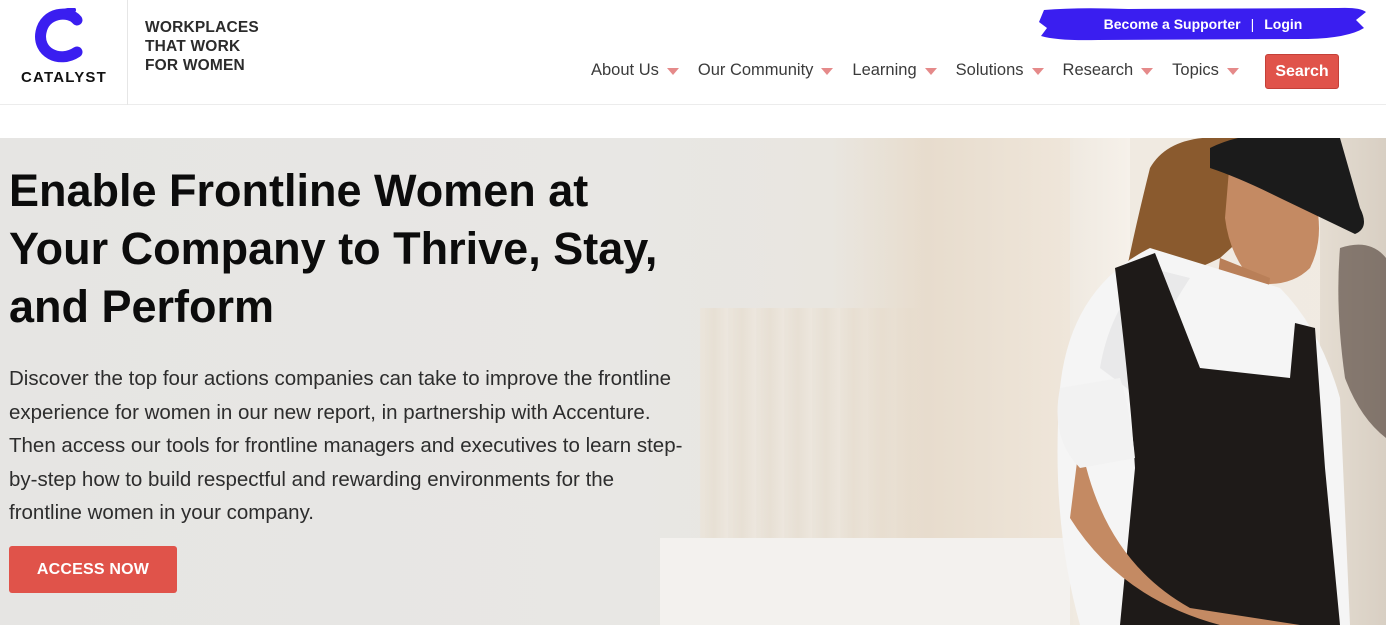 This screenshot has width=1386, height=625. What do you see at coordinates (884, 69) in the screenshot?
I see `nav-item-label: Learning` at bounding box center [884, 69].